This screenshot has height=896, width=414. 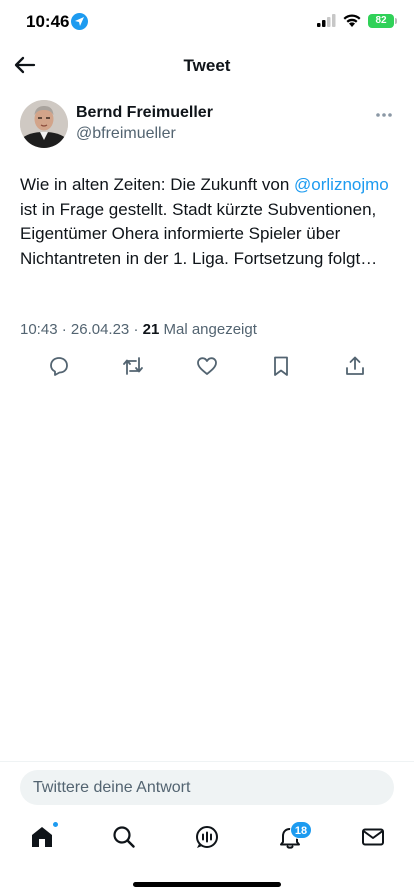 I want to click on nav-home, so click(x=44, y=835).